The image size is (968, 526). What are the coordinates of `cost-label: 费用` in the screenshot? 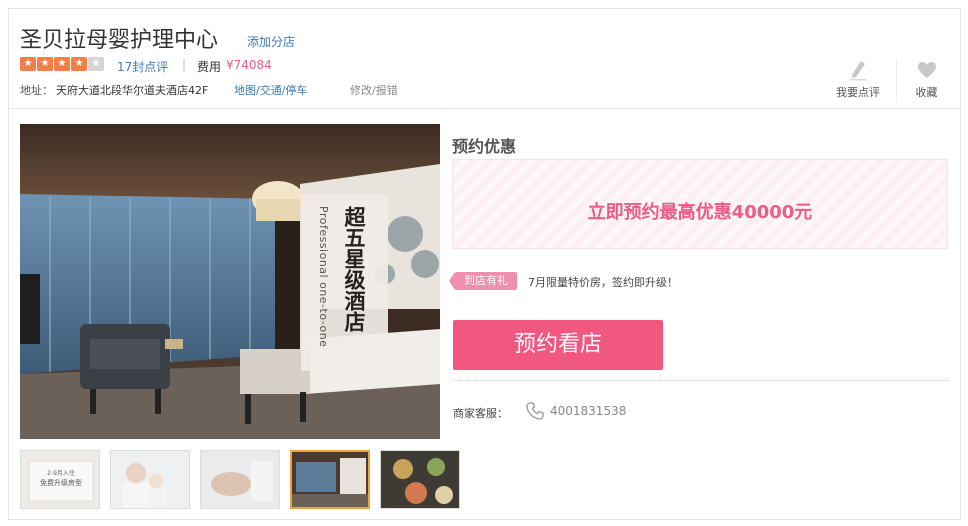 It's located at (209, 67).